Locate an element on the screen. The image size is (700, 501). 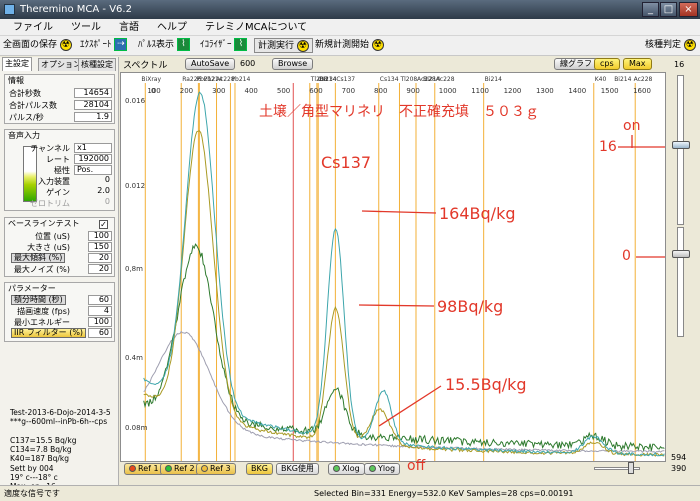
ref2-label: Ref 2 is located at coordinates (184, 468).